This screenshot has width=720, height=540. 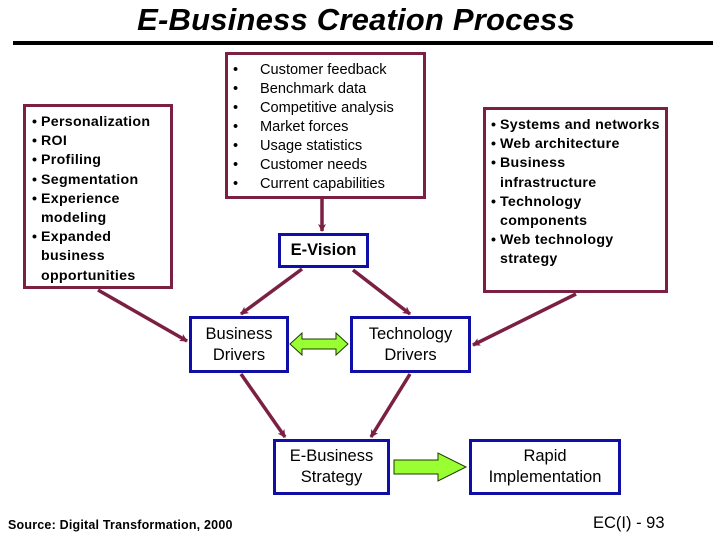 What do you see at coordinates (271, 291) in the screenshot?
I see `arrow-evision-to-business-drivers` at bounding box center [271, 291].